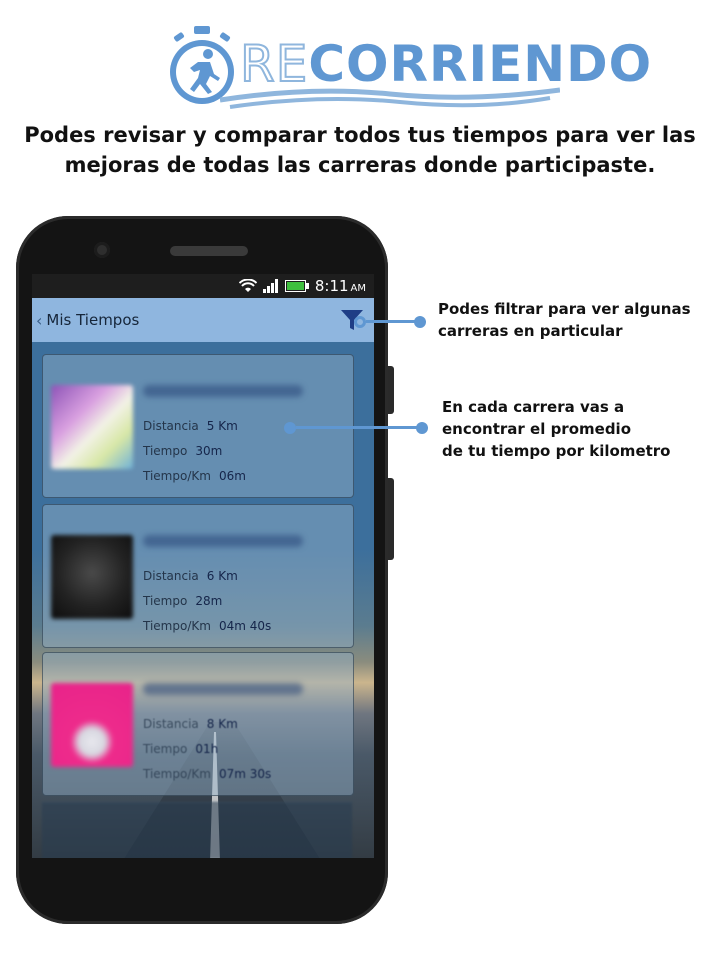 This screenshot has height=960, width=720. Describe the element at coordinates (190, 426) in the screenshot. I see `race-distance: Distancia 5 Km` at that location.